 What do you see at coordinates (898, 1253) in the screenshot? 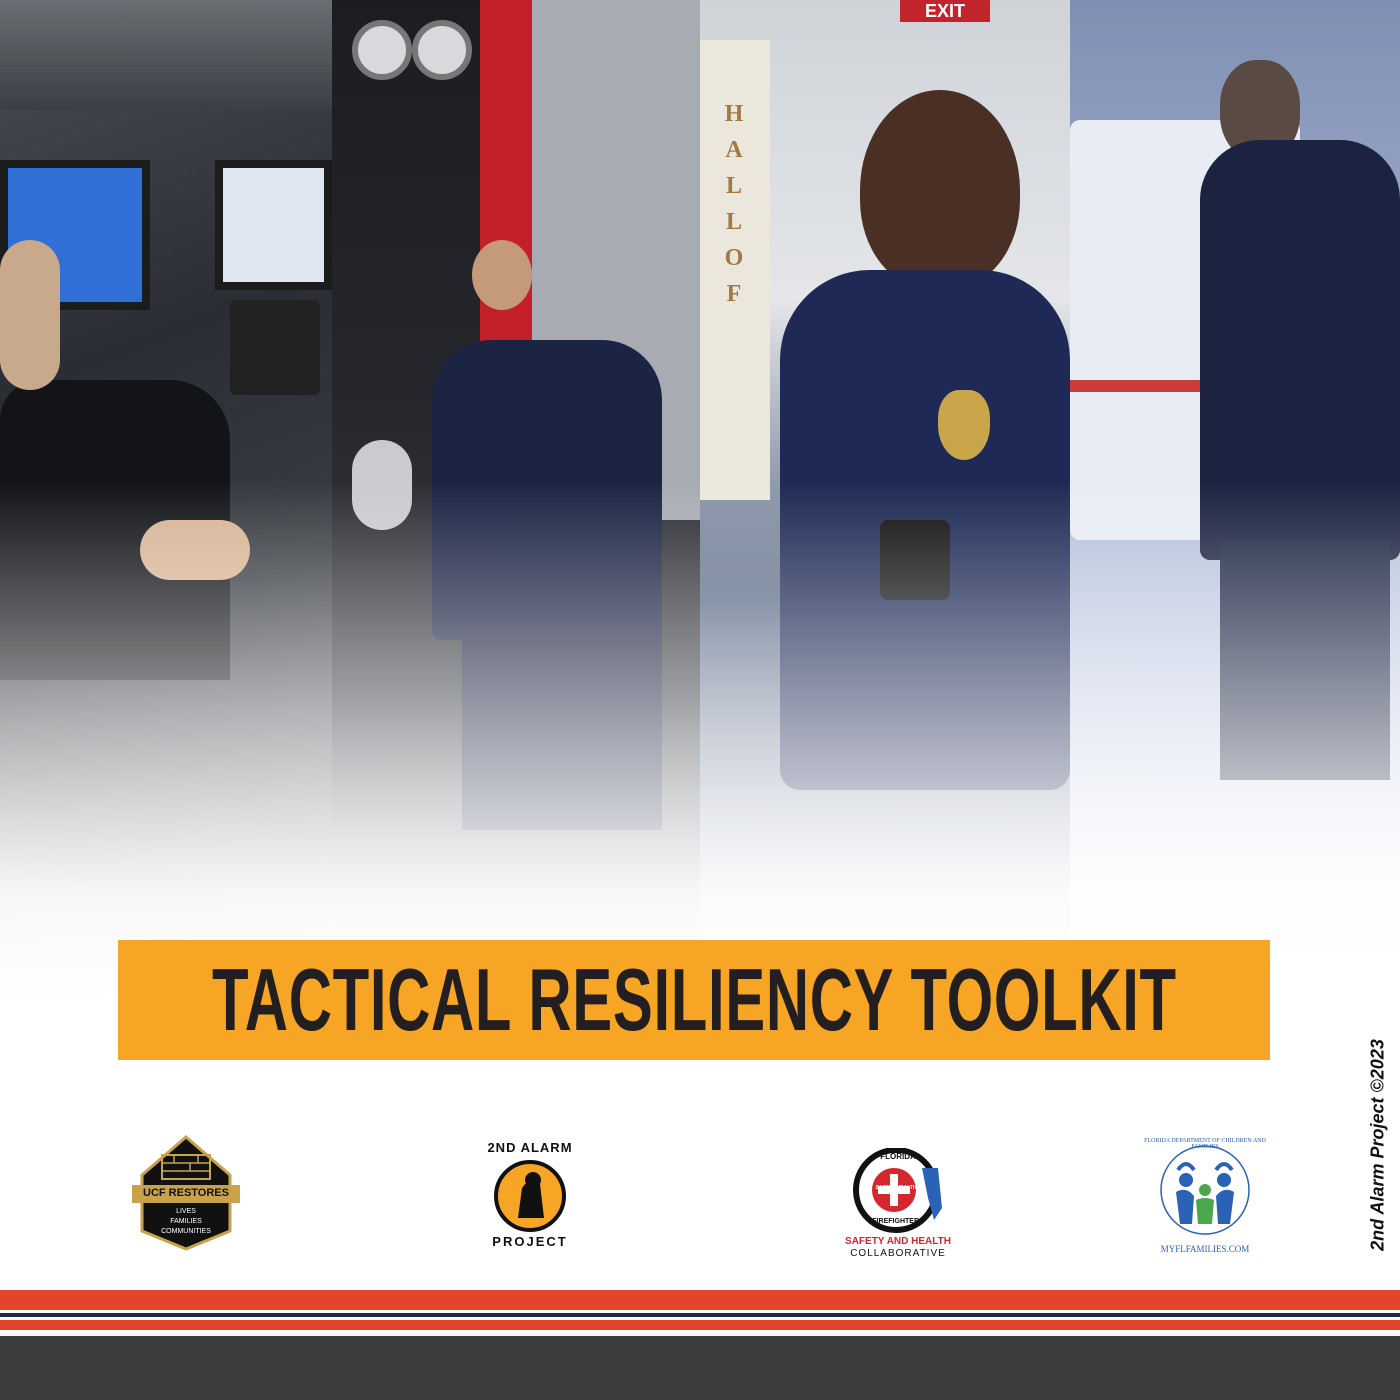
I see `ff-line2: COLLABORATIVE` at bounding box center [898, 1253].